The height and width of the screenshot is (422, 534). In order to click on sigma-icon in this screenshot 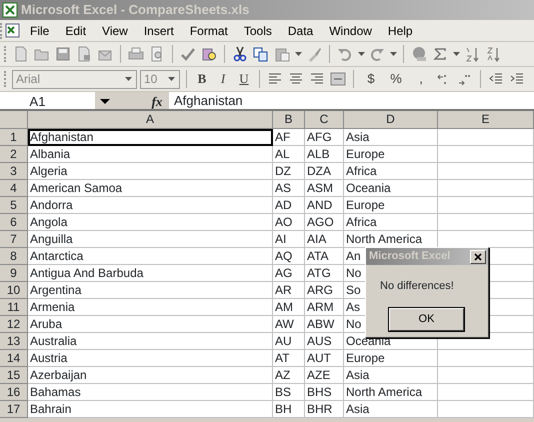, I will do `click(440, 54)`.